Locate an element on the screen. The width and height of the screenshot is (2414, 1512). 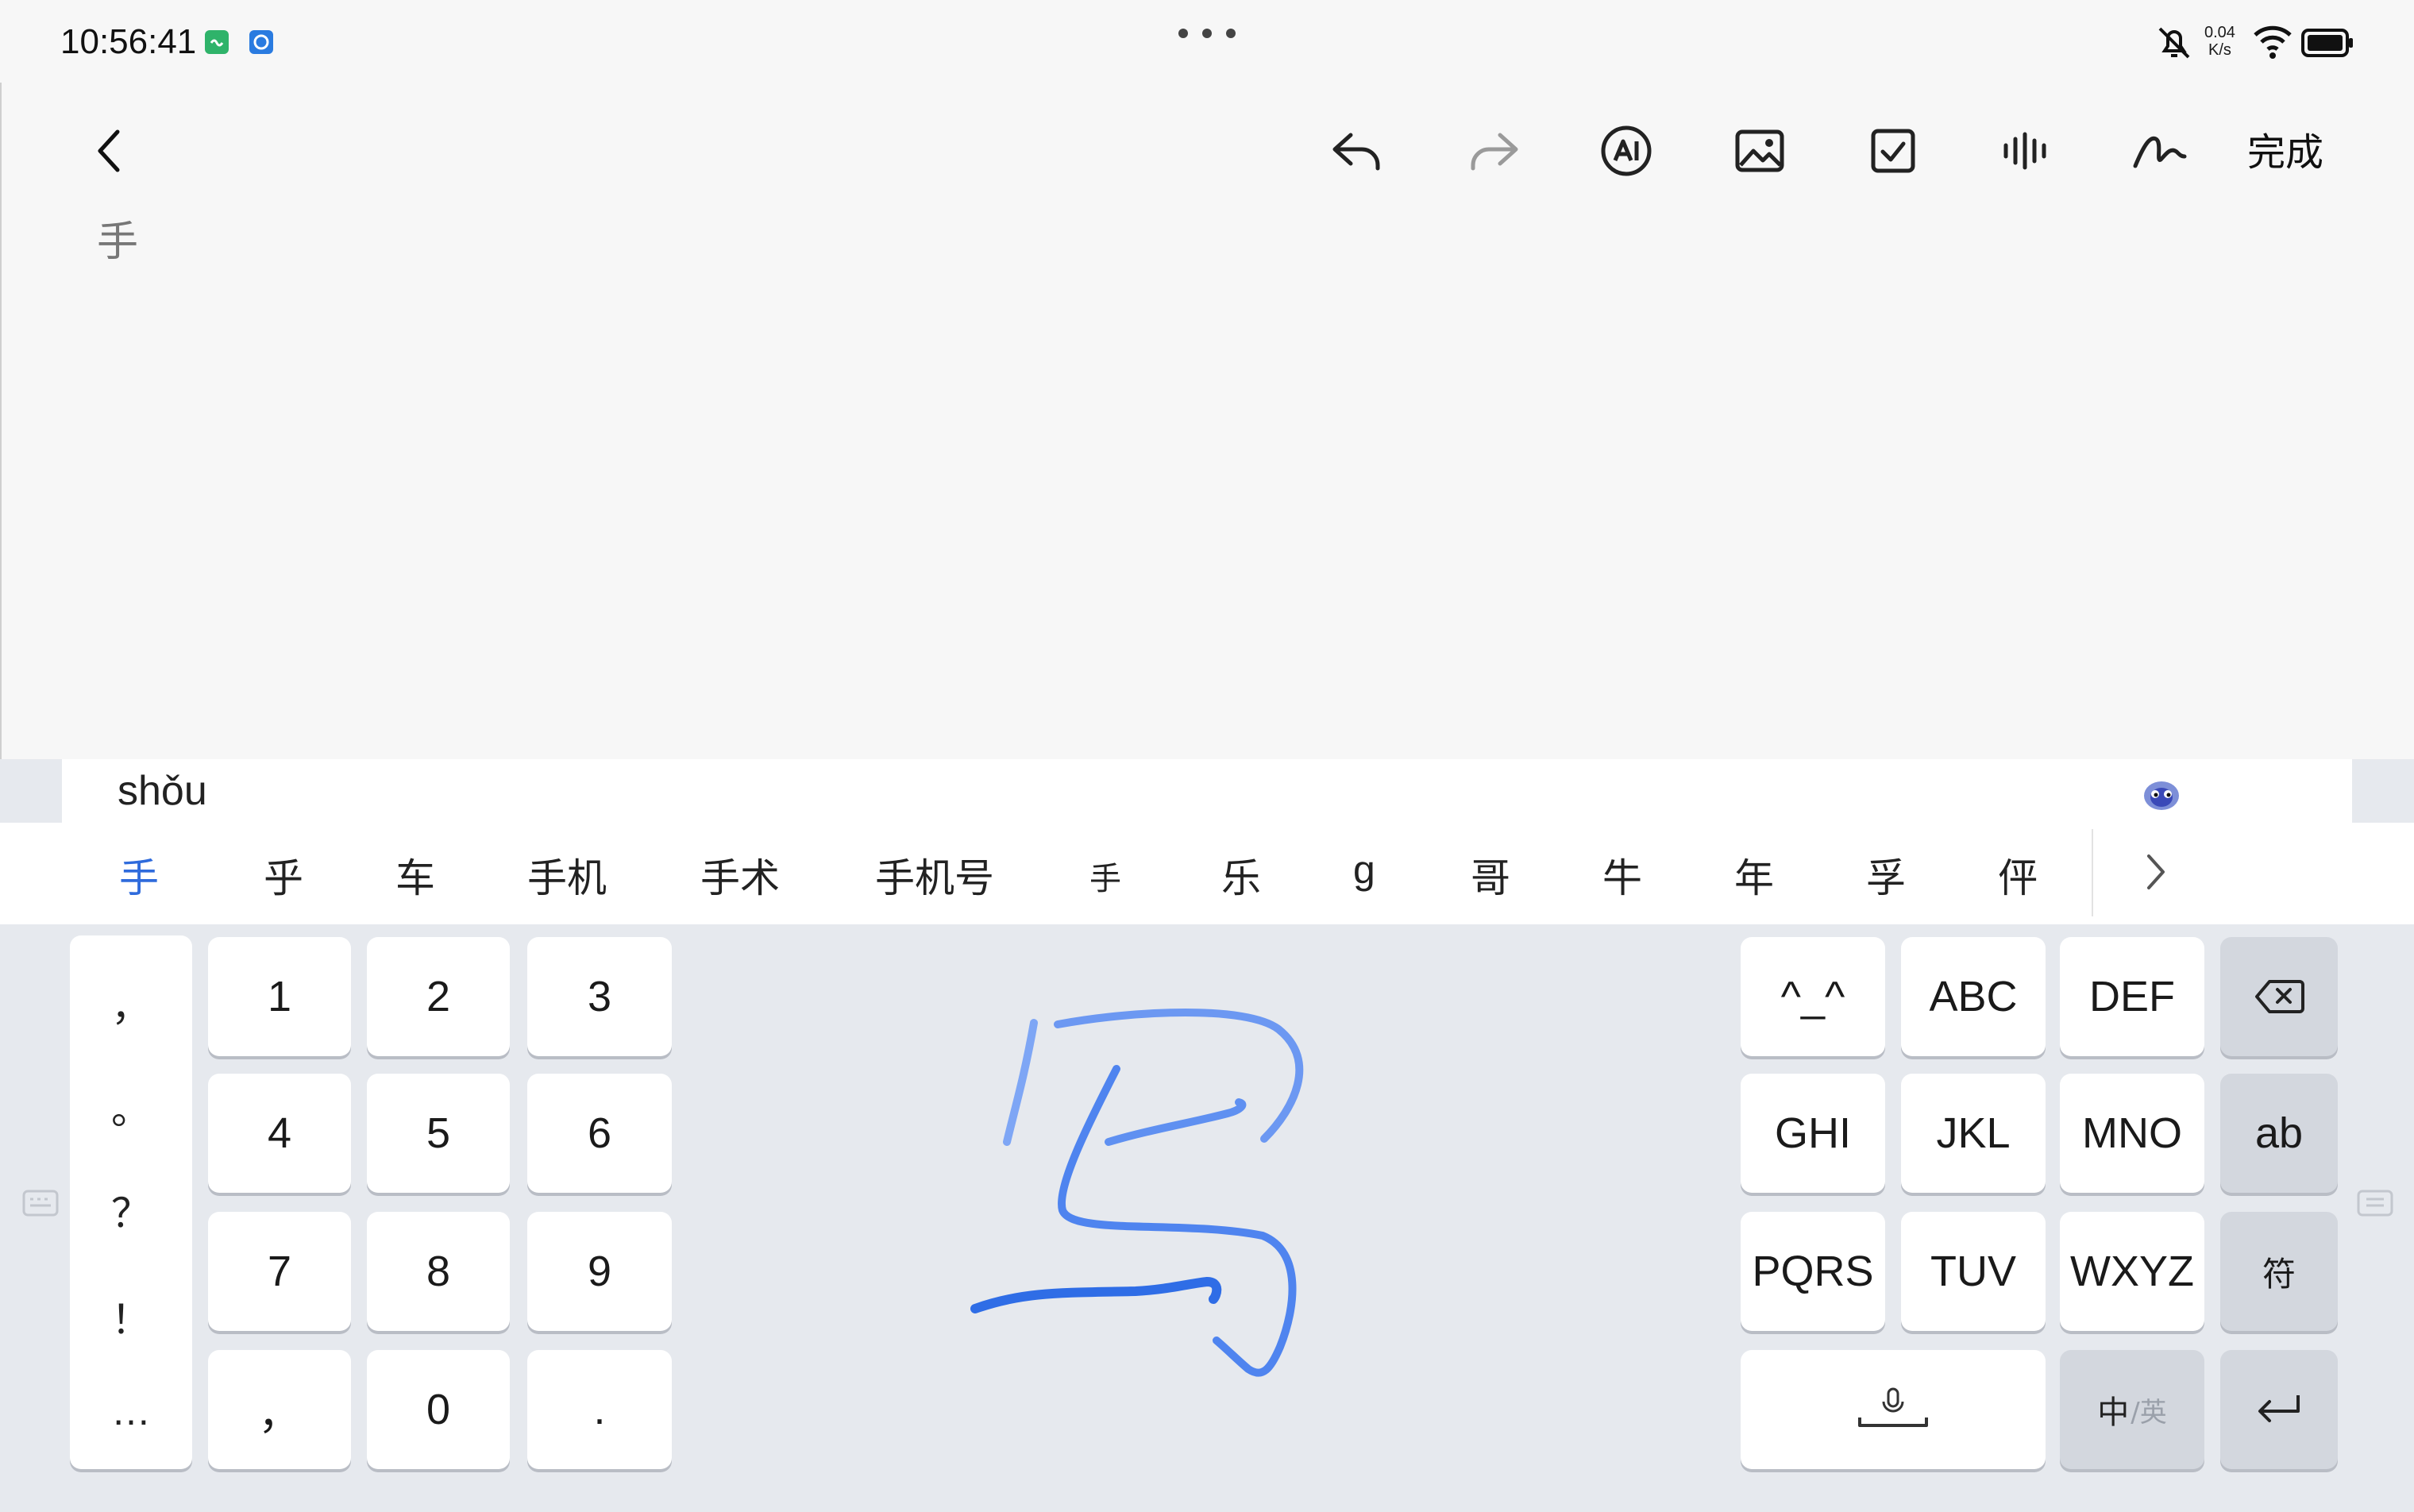
key-jkl: JKL is located at coordinates (1973, 1133).